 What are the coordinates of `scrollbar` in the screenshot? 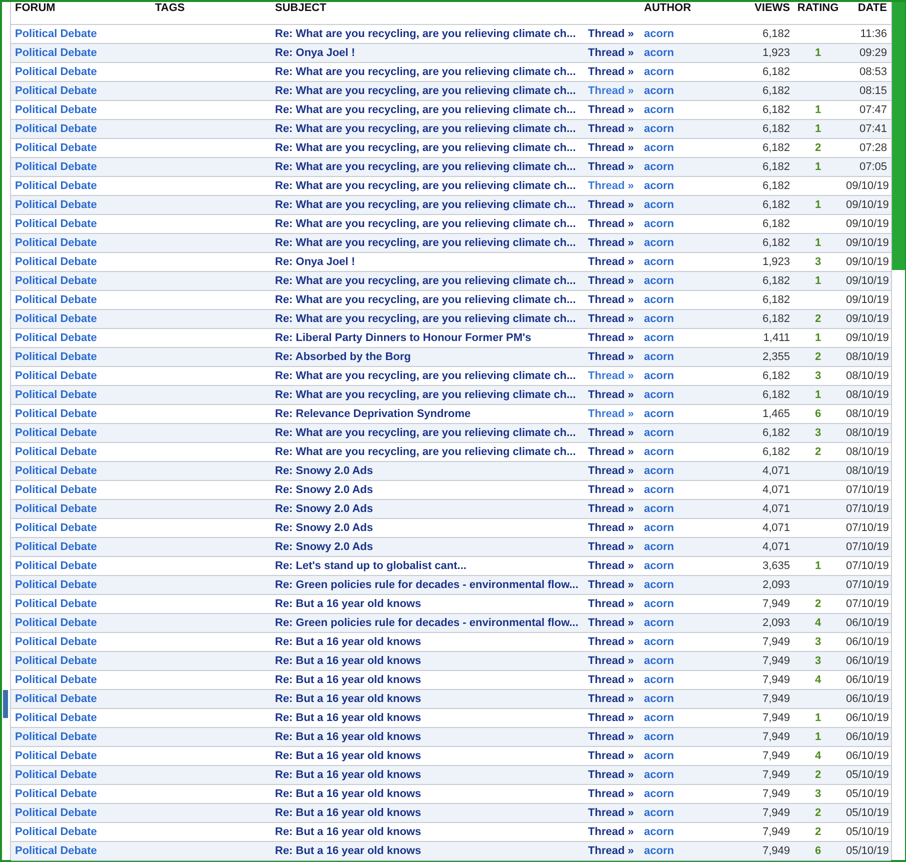 It's located at (898, 136).